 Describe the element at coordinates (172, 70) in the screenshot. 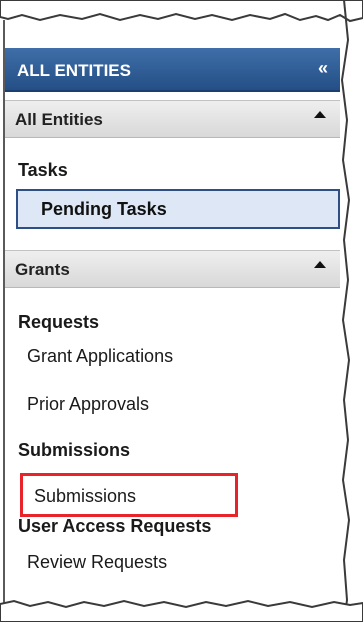

I see `panel-header: ALL ENTITIES «` at that location.